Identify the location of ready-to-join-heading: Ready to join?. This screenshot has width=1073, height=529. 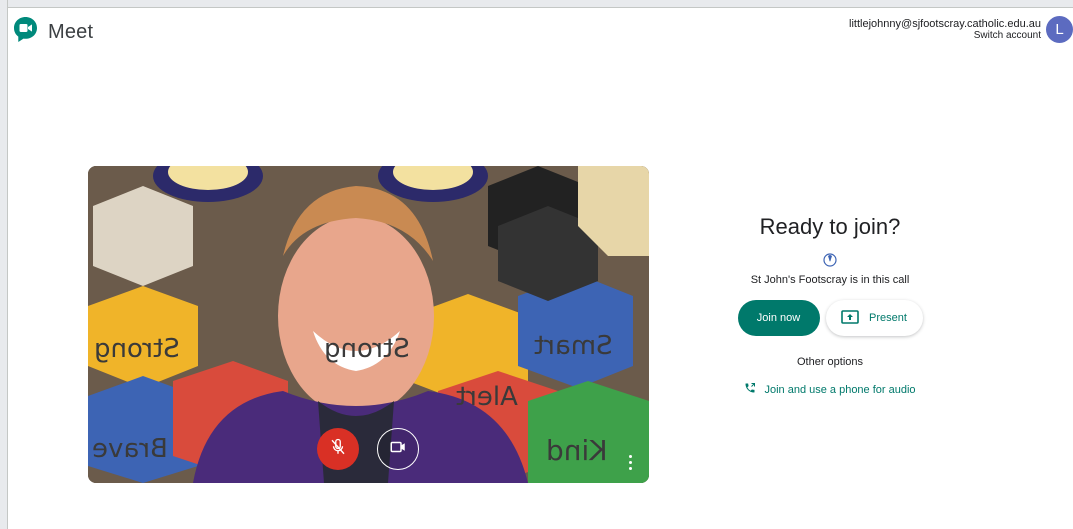
(830, 226).